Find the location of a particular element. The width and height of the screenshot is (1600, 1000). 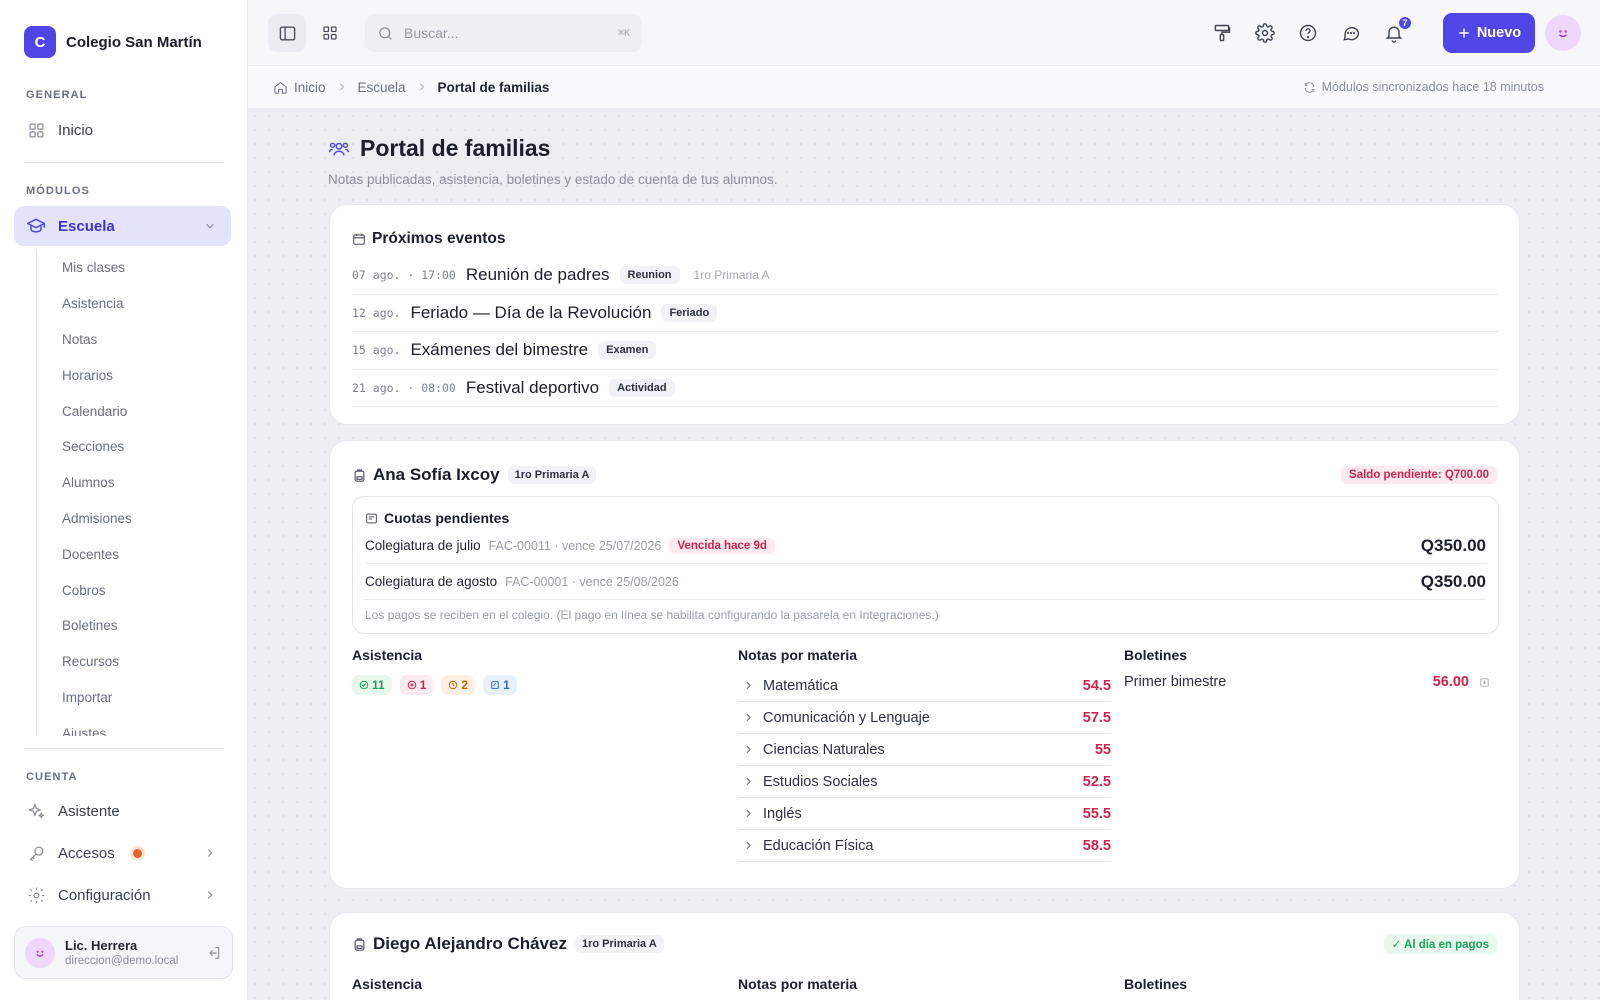

event-date: 07 ago. · 17:00 is located at coordinates (404, 275).